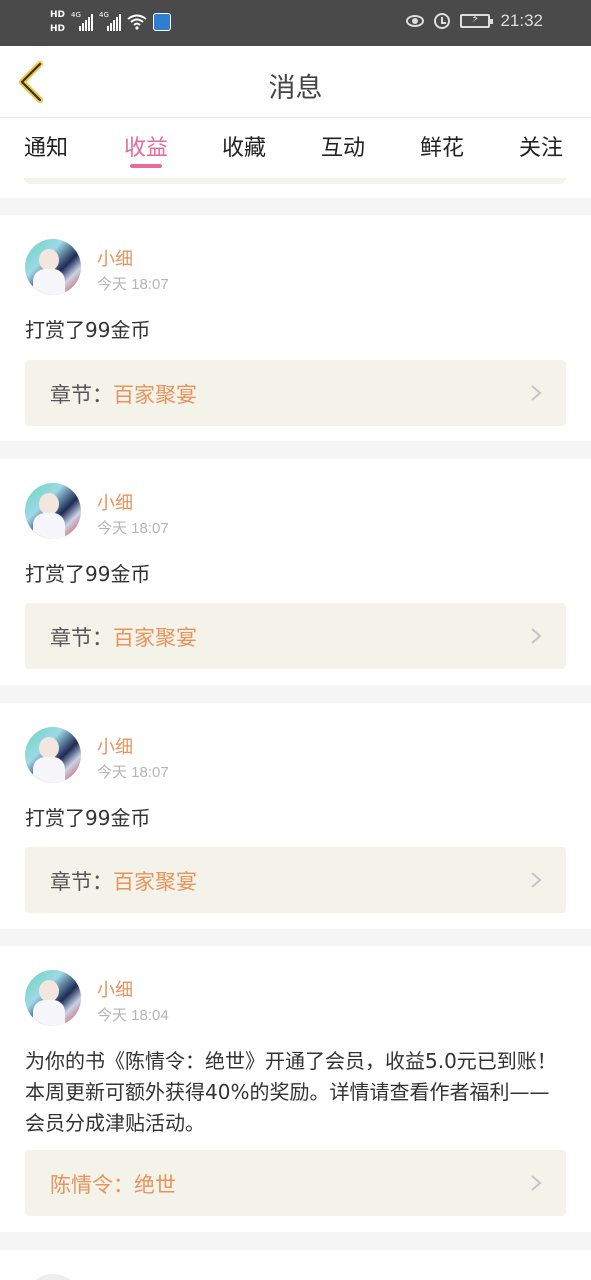 The height and width of the screenshot is (1280, 591). I want to click on signal-icon: 4G, so click(82, 21).